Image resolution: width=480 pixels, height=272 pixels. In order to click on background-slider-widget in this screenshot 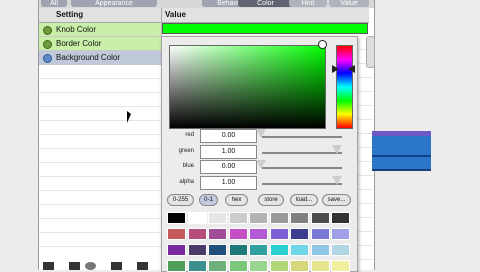, I will do `click(401, 151)`.